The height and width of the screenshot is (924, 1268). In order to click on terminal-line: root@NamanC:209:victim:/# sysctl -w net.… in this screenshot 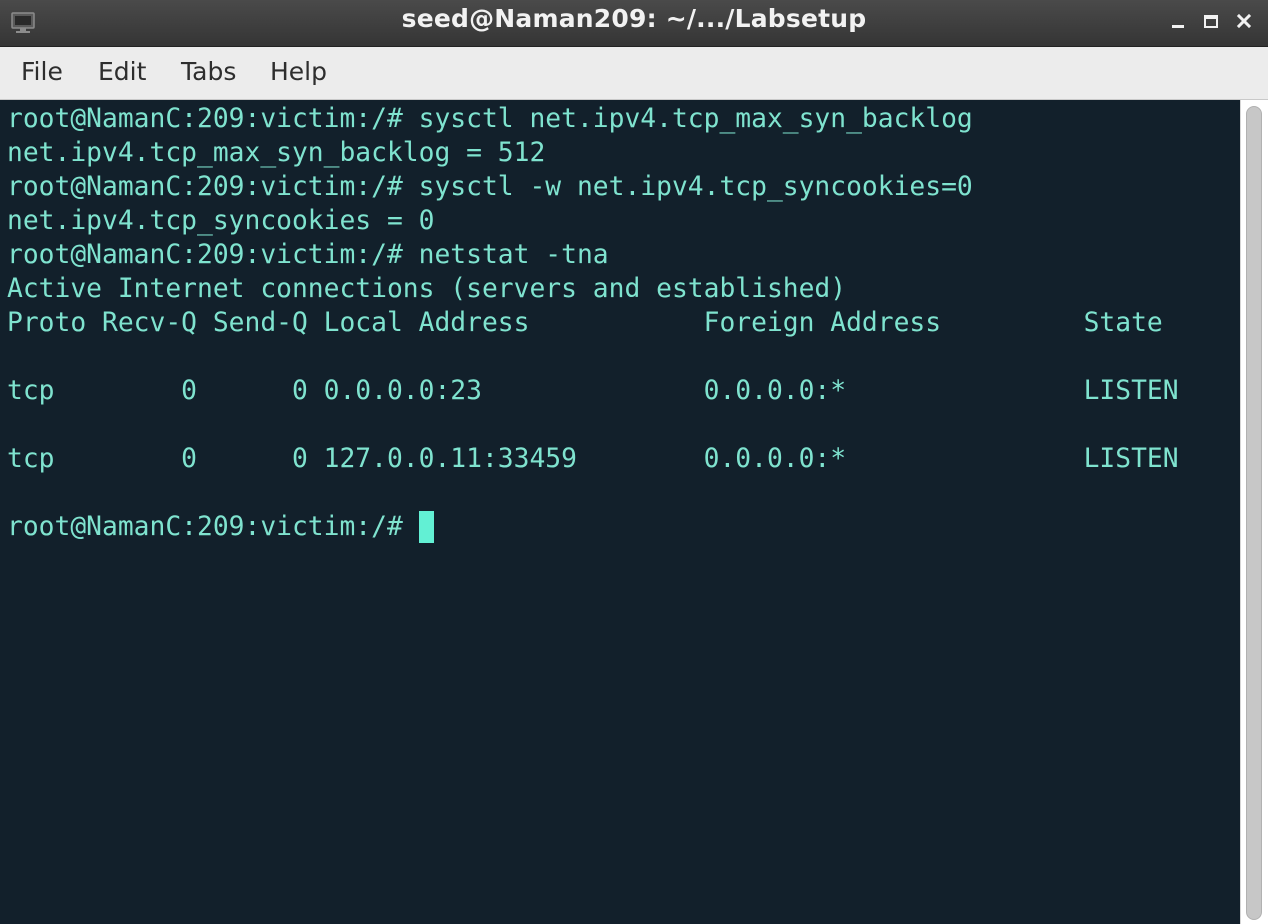, I will do `click(490, 187)`.